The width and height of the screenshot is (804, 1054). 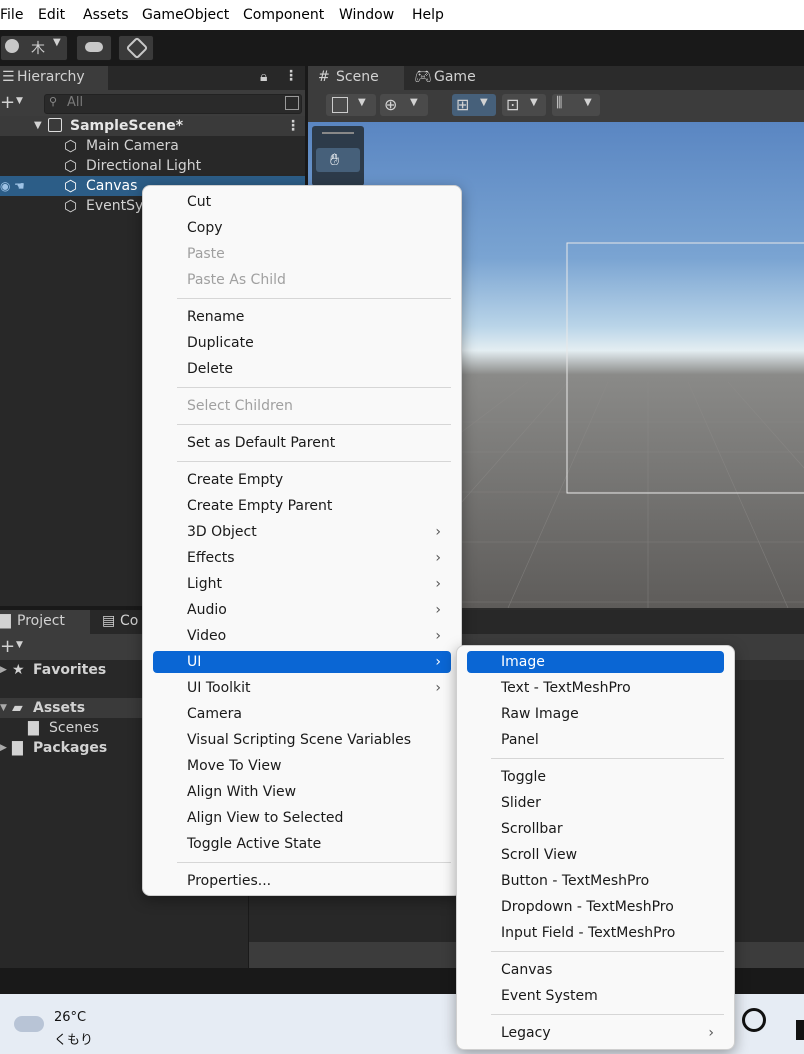 I want to click on submenu-item-legacy: Legacy ›, so click(x=595, y=1033).